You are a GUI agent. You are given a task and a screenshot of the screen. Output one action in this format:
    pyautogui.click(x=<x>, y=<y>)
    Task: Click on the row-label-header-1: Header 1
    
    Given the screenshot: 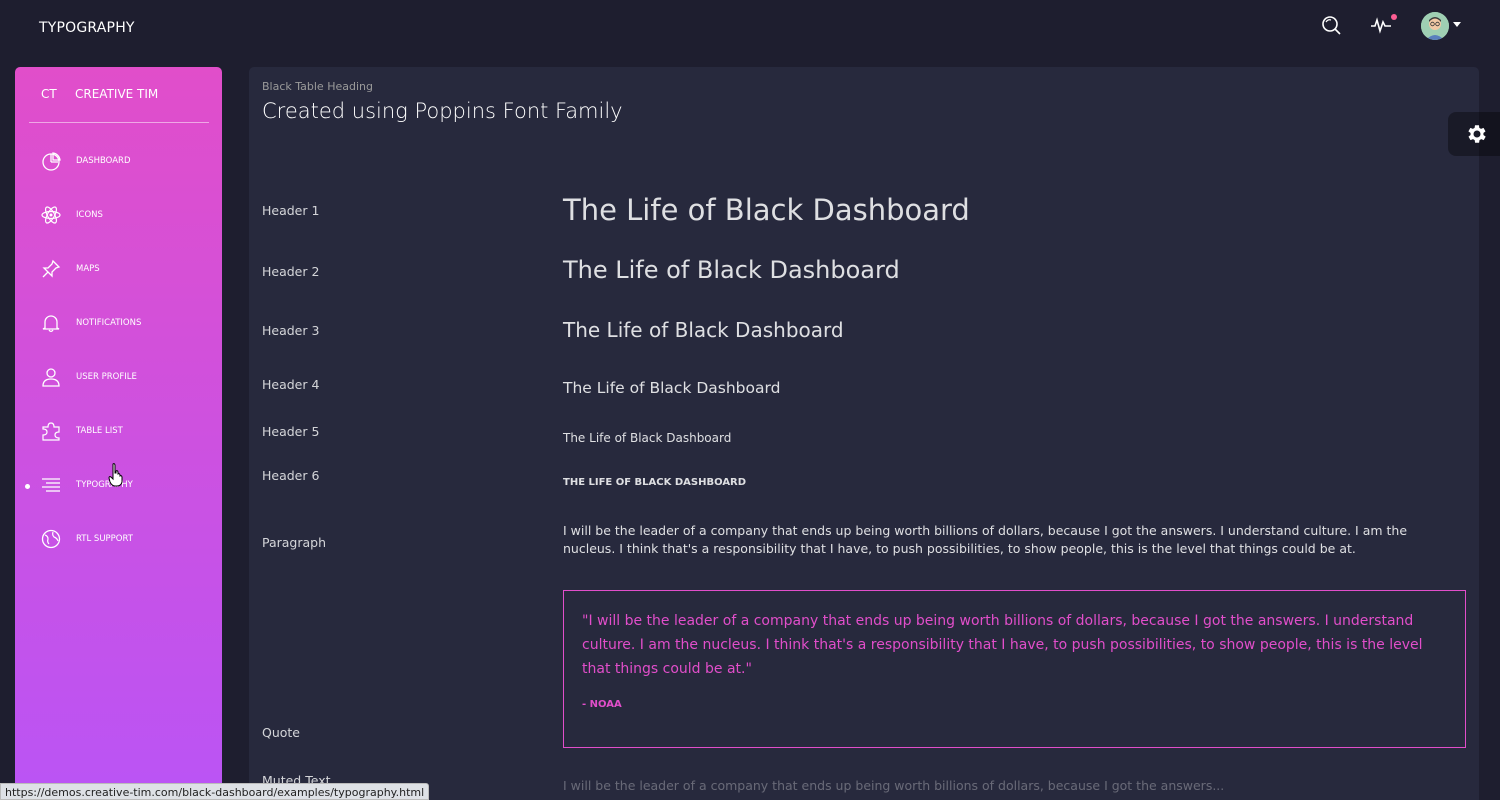 What is the action you would take?
    pyautogui.click(x=291, y=210)
    